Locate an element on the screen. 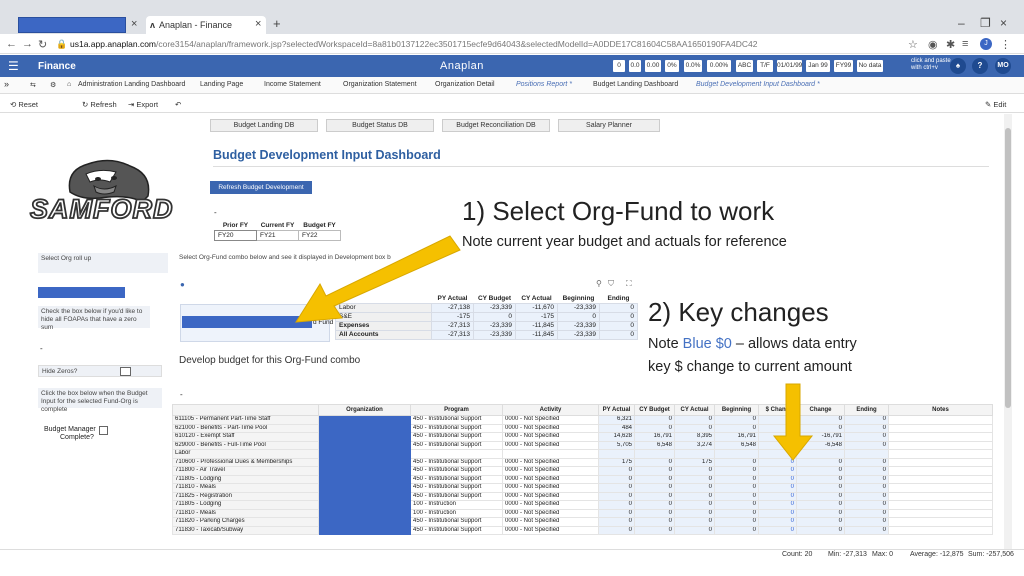 Image resolution: width=1024 pixels, height=576 pixels. summary-row-label: Labor is located at coordinates (383, 307).